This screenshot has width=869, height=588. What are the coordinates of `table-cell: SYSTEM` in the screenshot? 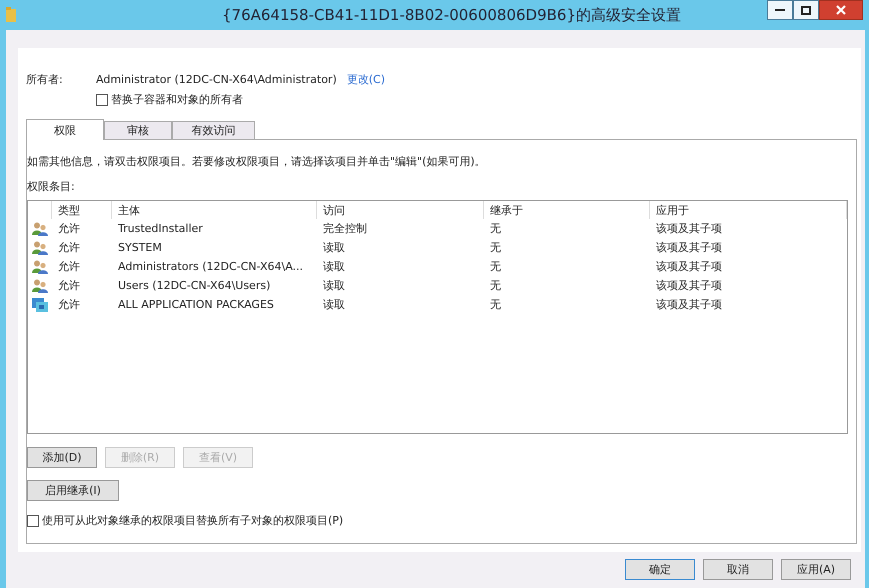 It's located at (140, 247).